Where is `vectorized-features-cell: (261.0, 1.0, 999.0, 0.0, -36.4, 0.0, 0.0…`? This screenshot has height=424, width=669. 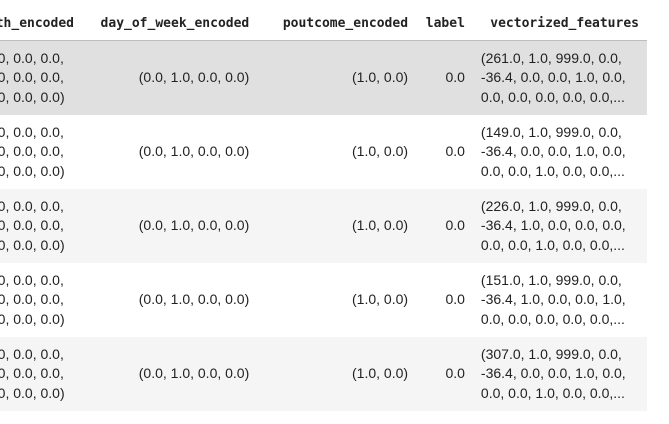 vectorized-features-cell: (261.0, 1.0, 999.0, 0.0, -36.4, 0.0, 0.0… is located at coordinates (559, 77).